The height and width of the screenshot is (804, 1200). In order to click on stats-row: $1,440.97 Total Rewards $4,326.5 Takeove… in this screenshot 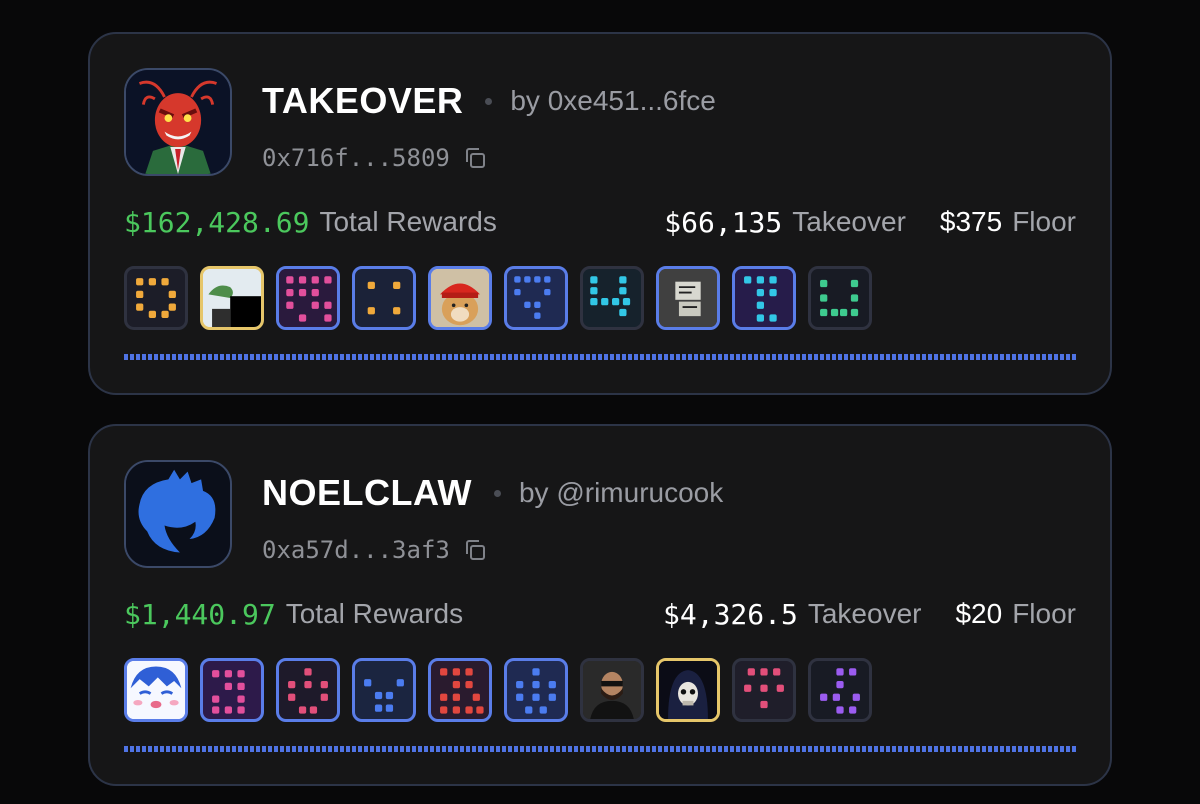, I will do `click(600, 614)`.